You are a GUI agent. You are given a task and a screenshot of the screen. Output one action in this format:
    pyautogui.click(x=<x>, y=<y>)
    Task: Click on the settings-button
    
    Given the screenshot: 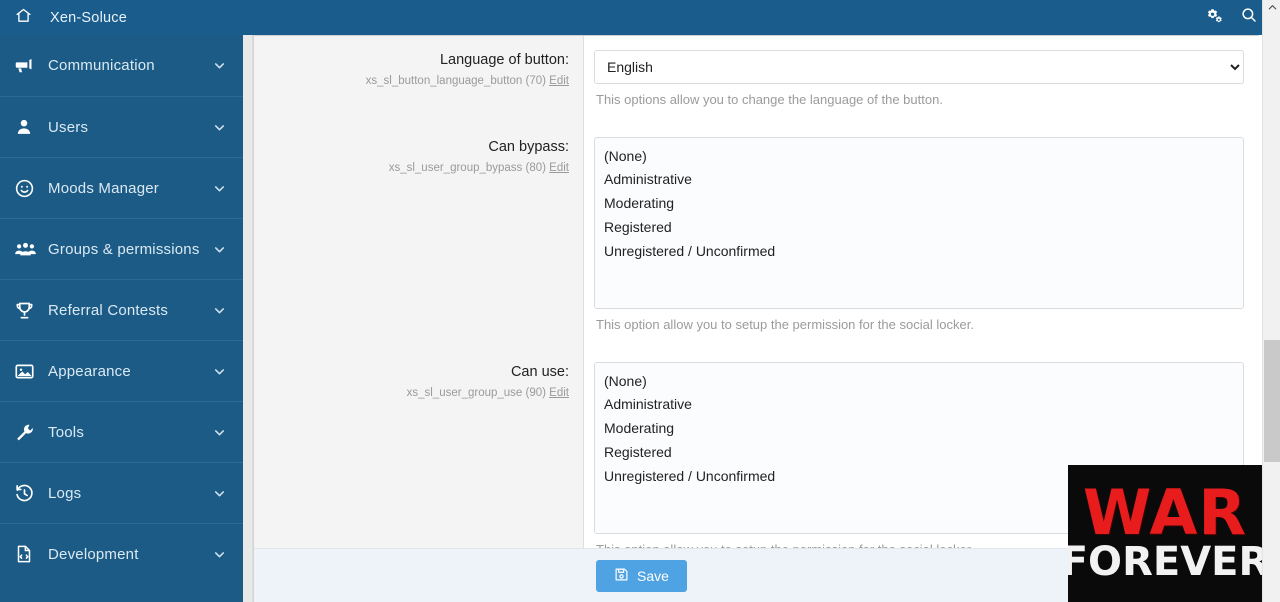 What is the action you would take?
    pyautogui.click(x=1213, y=18)
    